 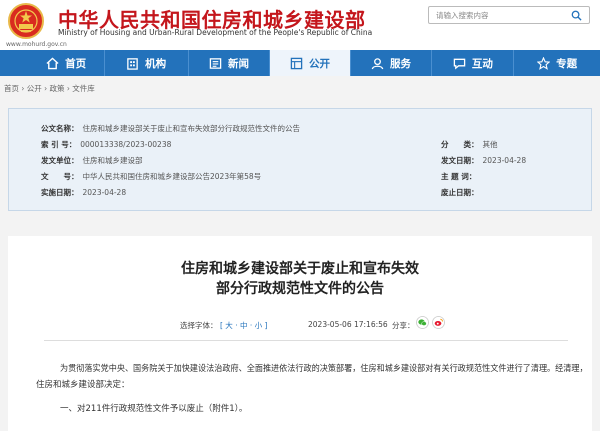 I want to click on search-icon, so click(x=576, y=15).